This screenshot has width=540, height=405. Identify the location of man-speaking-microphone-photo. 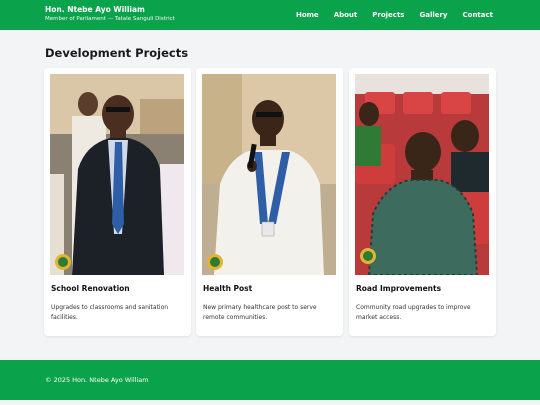
(269, 174).